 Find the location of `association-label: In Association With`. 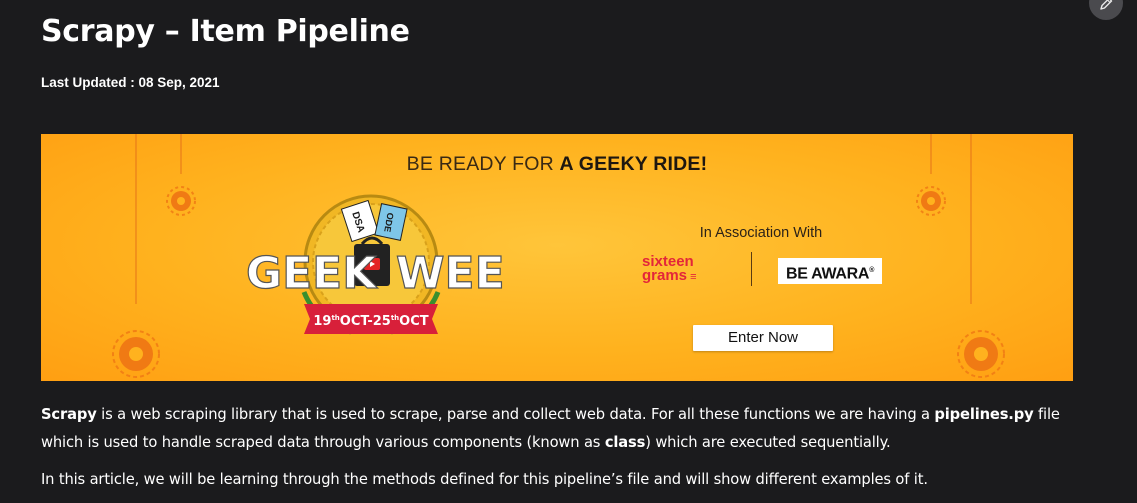

association-label: In Association With is located at coordinates (761, 233).